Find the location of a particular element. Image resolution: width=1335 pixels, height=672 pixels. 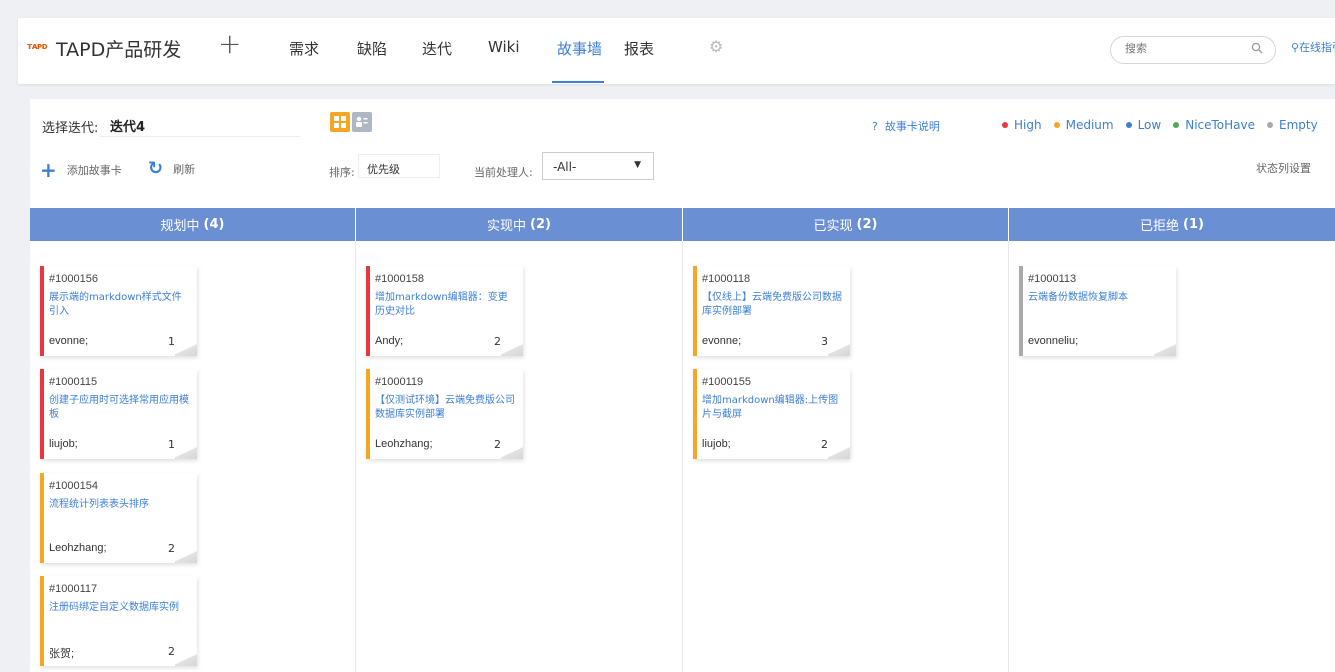

story-card: #1000155 增加markdown编辑器:上传图片与截屏 liujob; 2 is located at coordinates (771, 414).